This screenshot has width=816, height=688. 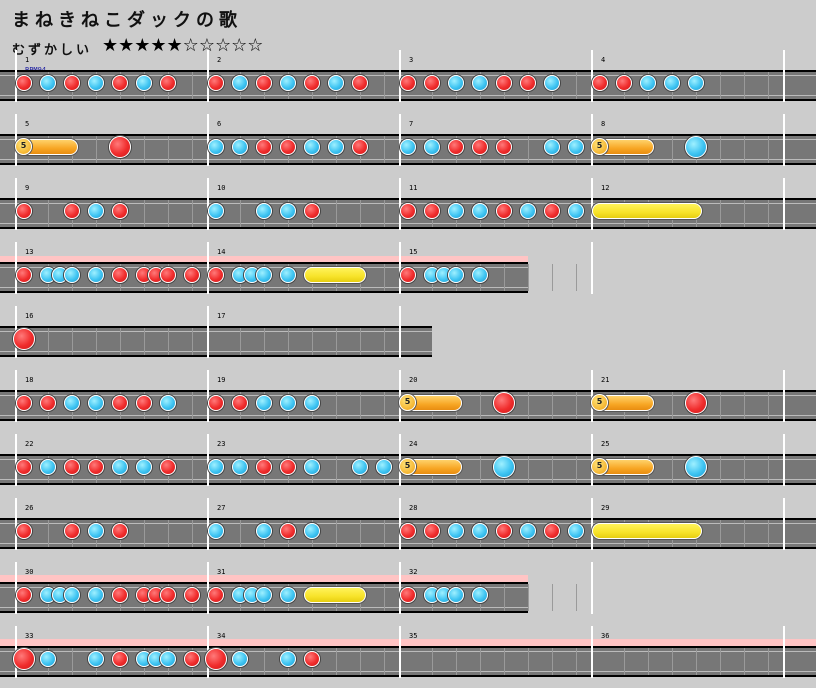 What do you see at coordinates (29, 508) in the screenshot?
I see `measure-number: 26` at bounding box center [29, 508].